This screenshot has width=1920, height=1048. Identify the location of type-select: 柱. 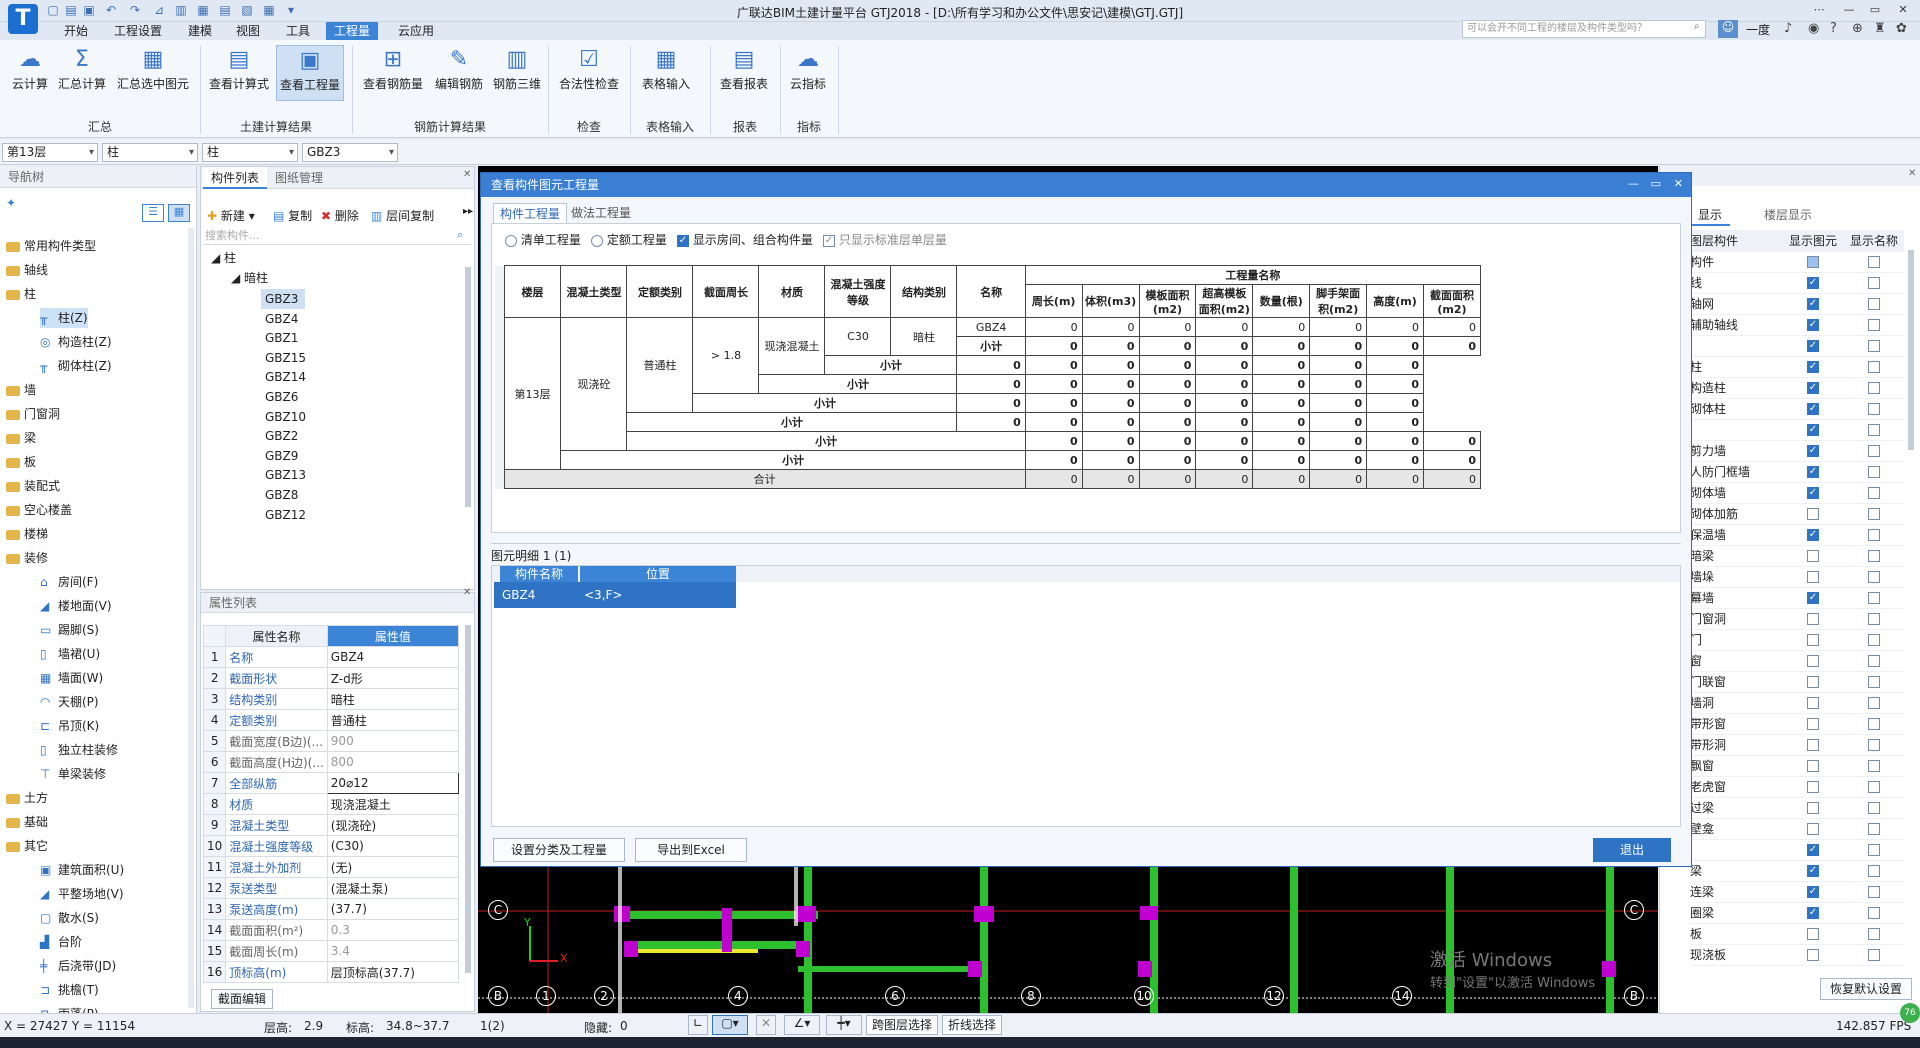
(250, 152).